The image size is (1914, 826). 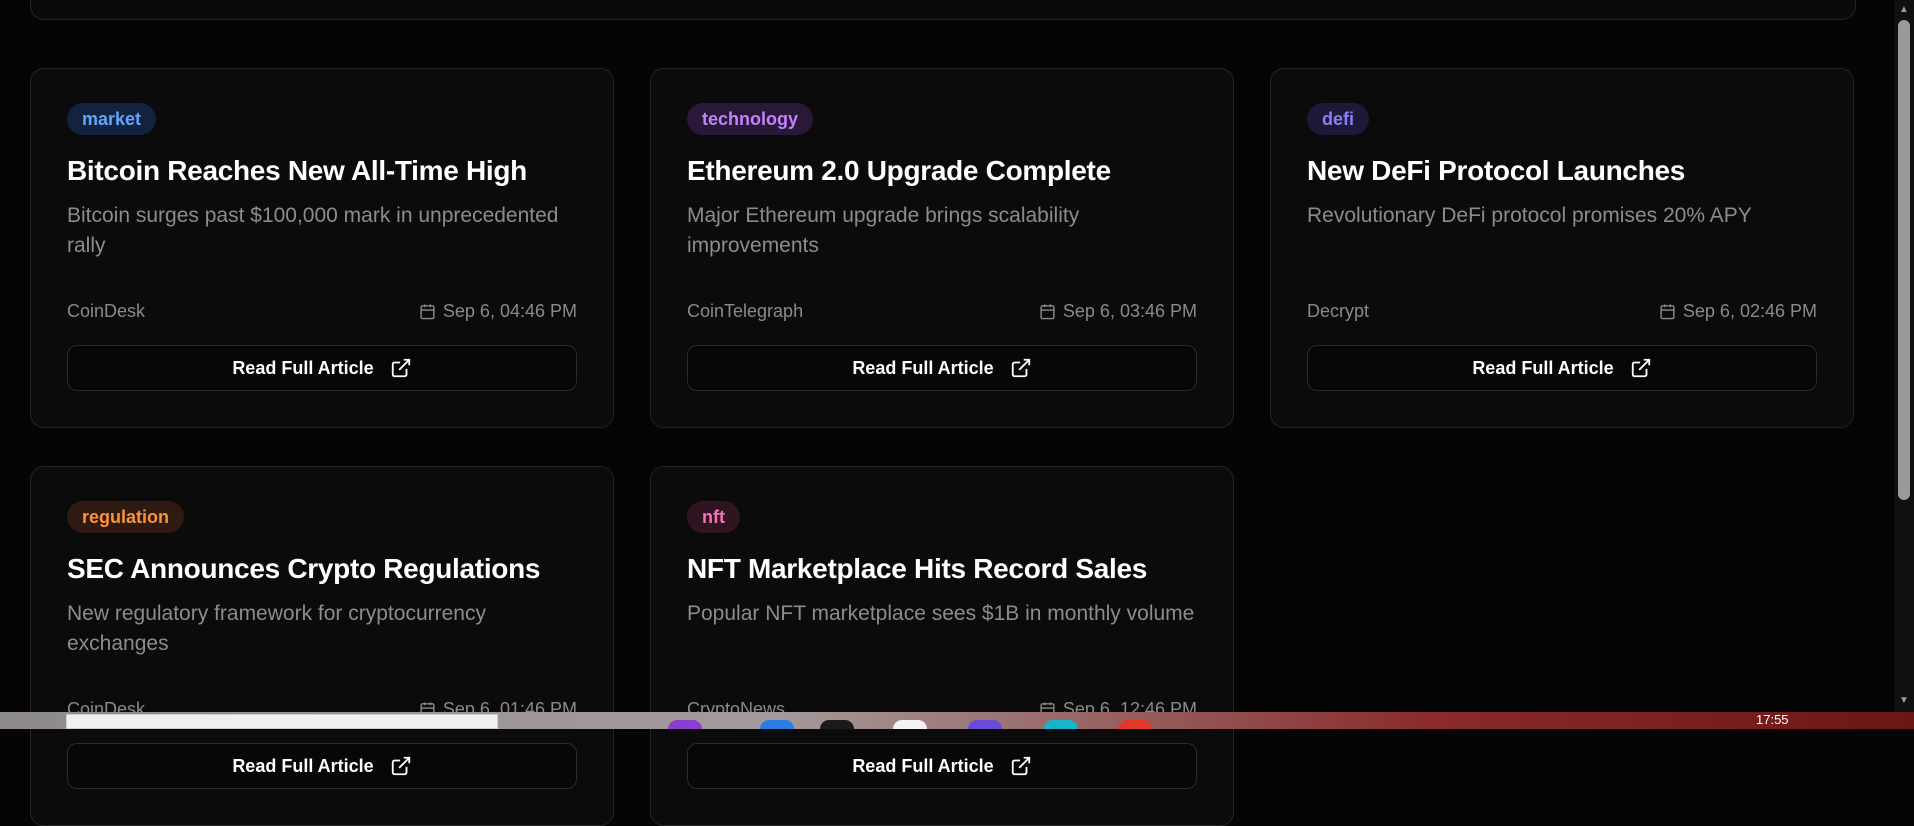 What do you see at coordinates (1129, 311) in the screenshot?
I see `date-text: Sep 6, 03:46 PM` at bounding box center [1129, 311].